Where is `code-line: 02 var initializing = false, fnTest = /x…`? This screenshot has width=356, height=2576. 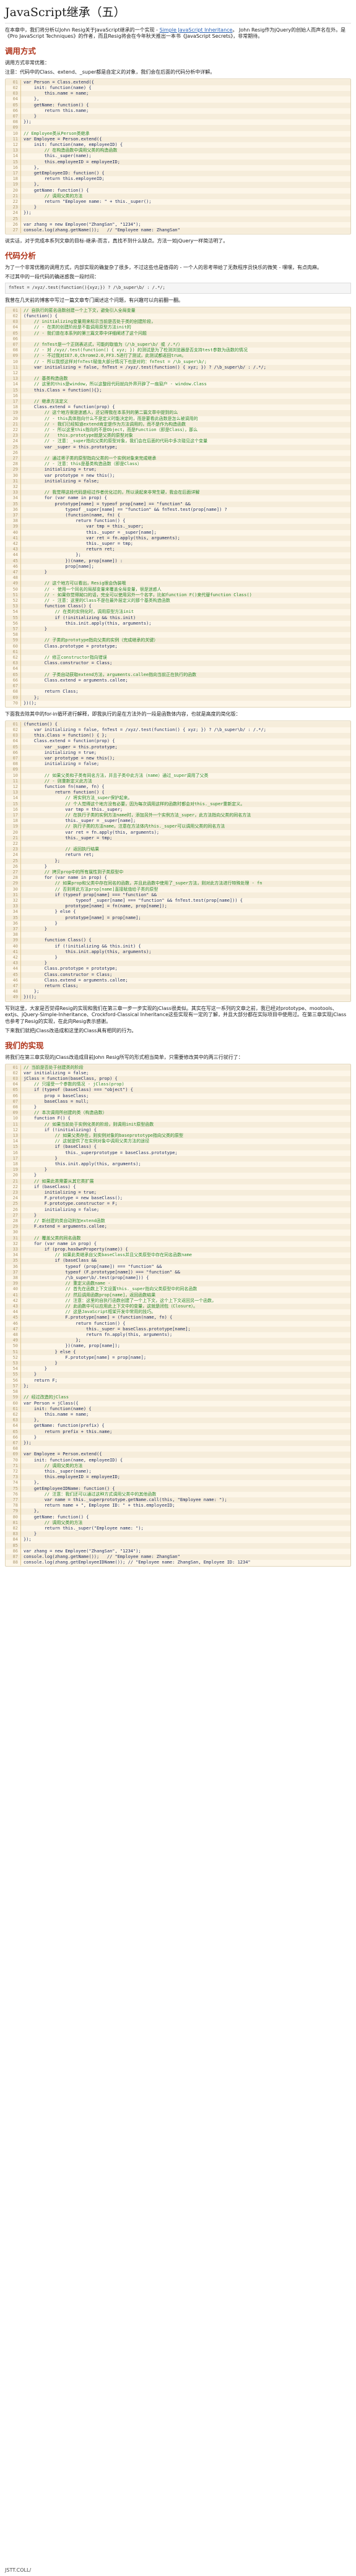 code-line: 02 var initializing = false, fnTest = /x… is located at coordinates (178, 730).